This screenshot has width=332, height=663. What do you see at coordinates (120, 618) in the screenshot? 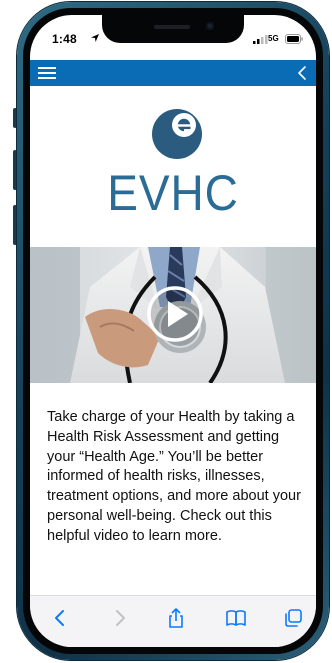
I see `forward-chevron-icon` at bounding box center [120, 618].